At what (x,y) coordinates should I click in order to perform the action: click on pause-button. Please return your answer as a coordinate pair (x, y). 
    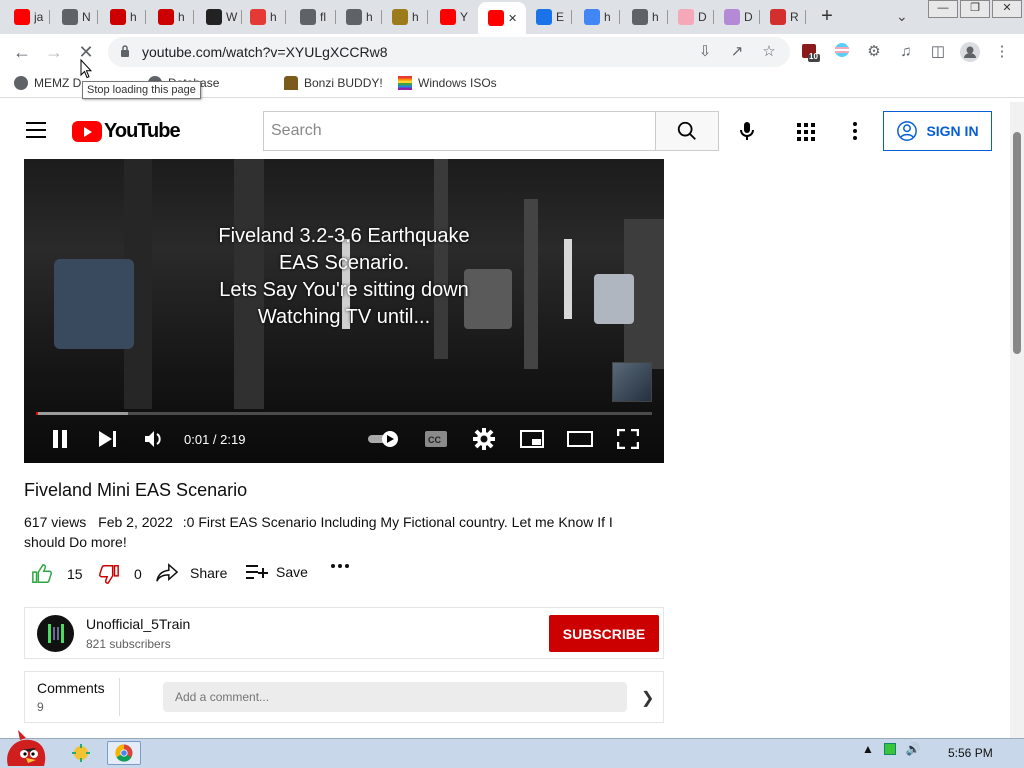
    Looking at the image, I should click on (60, 439).